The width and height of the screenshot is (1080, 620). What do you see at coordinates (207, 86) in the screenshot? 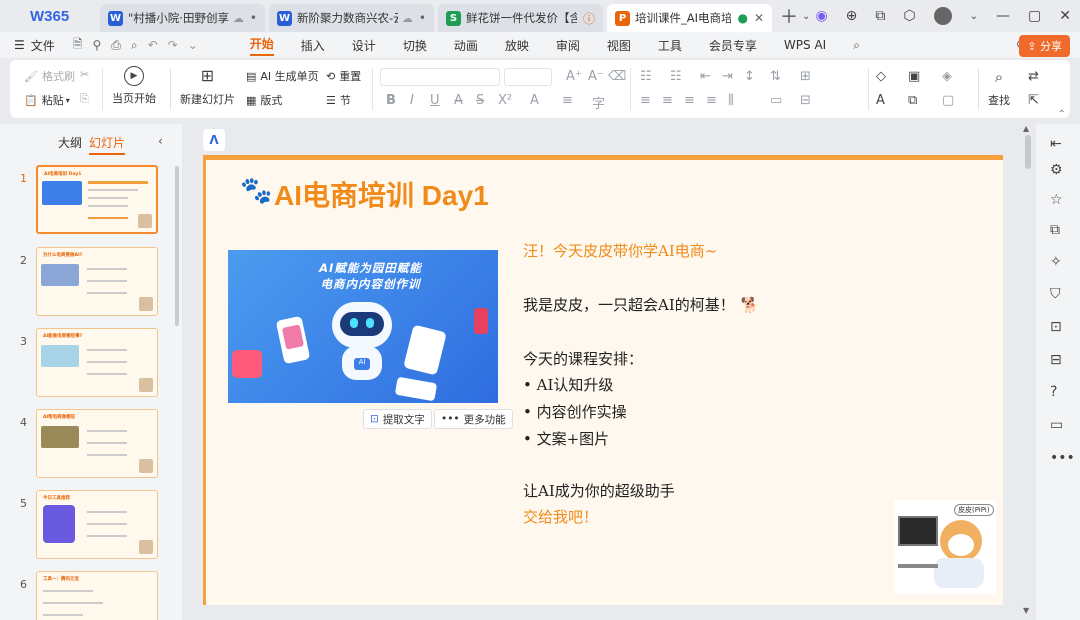
I see `new-slide-button: ⊞ 新建幻灯片` at bounding box center [207, 86].